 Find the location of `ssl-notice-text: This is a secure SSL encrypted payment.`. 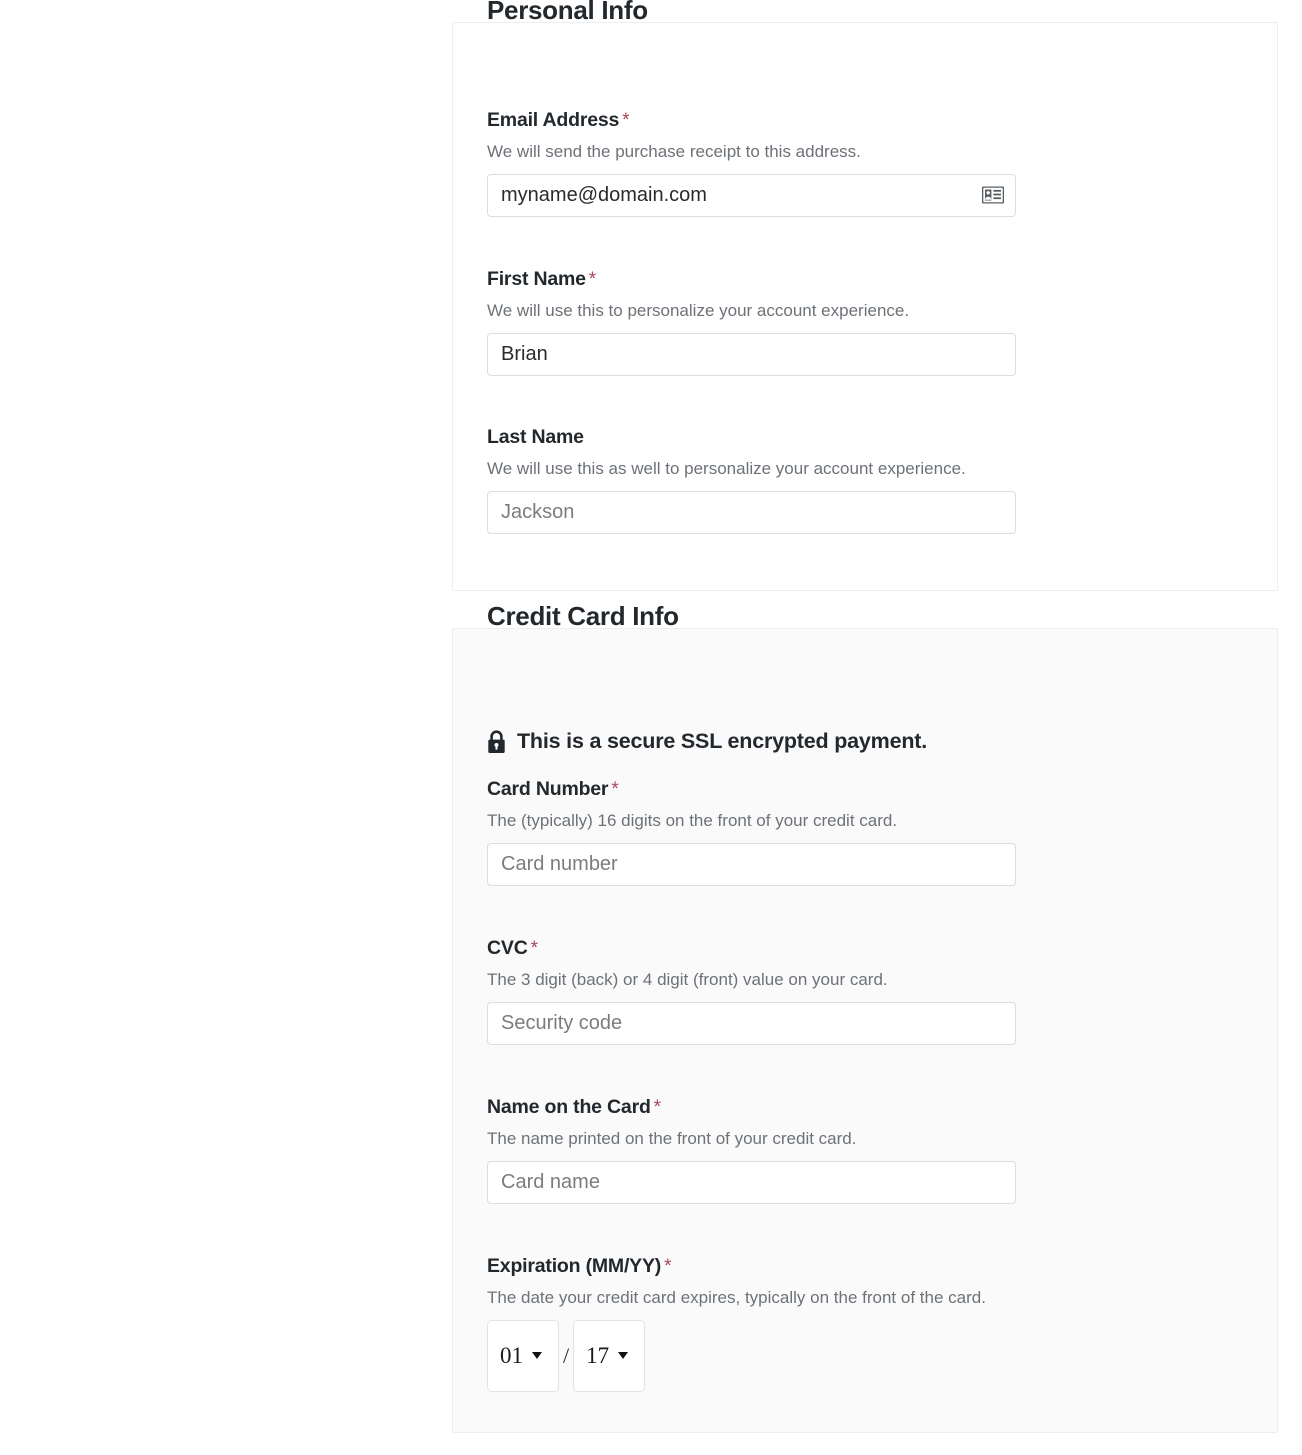

ssl-notice-text: This is a secure SSL encrypted payment. is located at coordinates (722, 741).